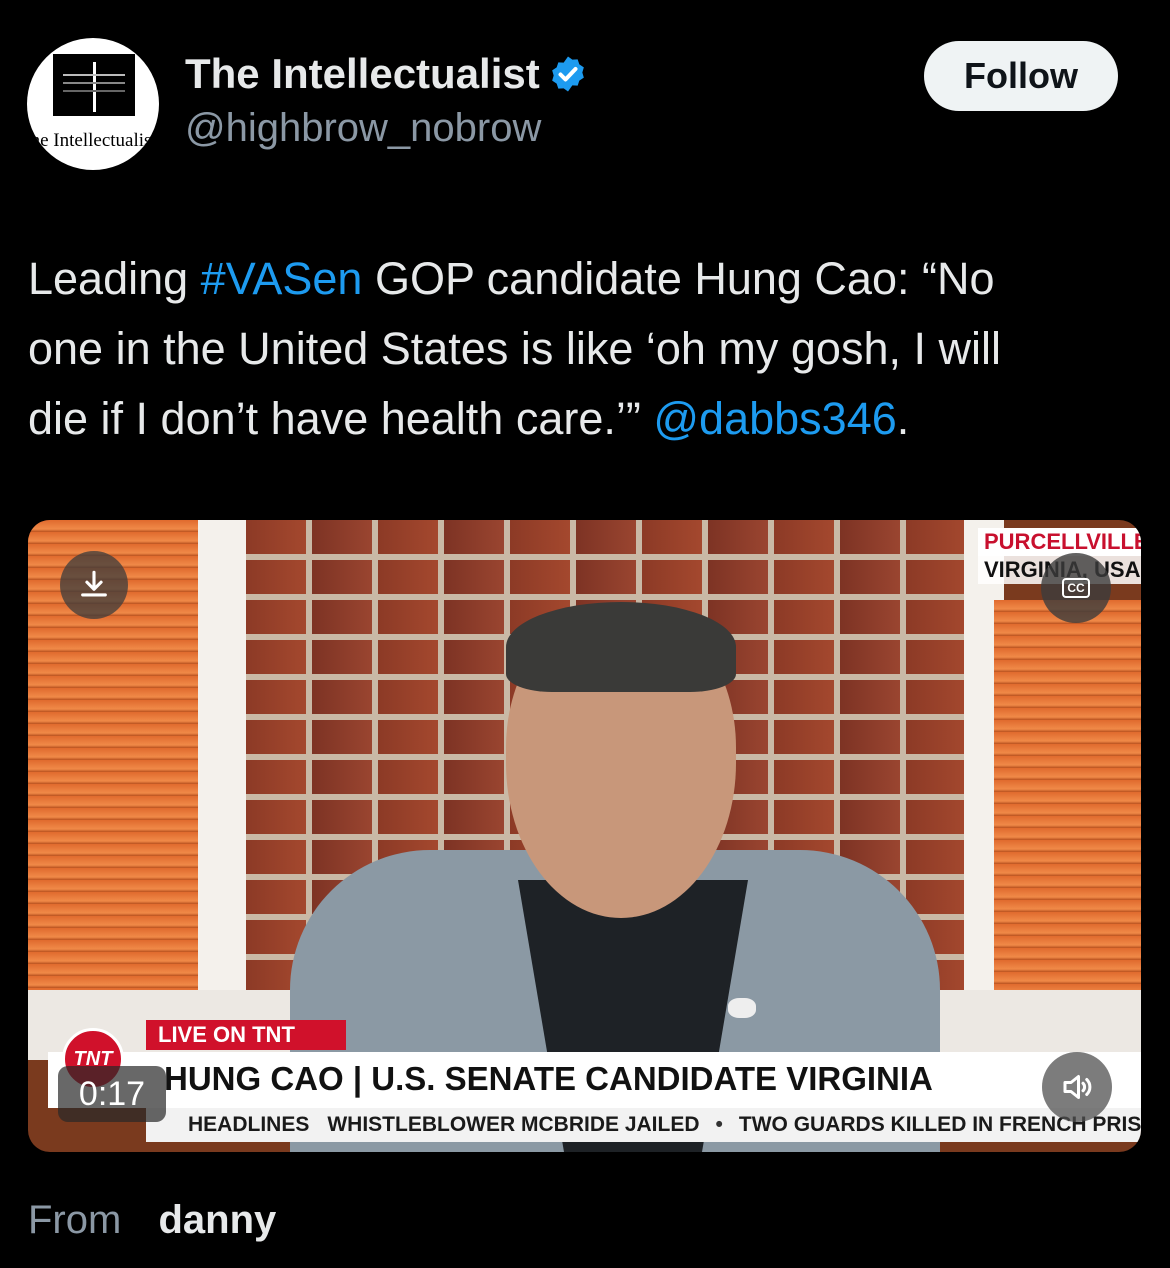  Describe the element at coordinates (1067, 800) in the screenshot. I see `window-blinds` at that location.